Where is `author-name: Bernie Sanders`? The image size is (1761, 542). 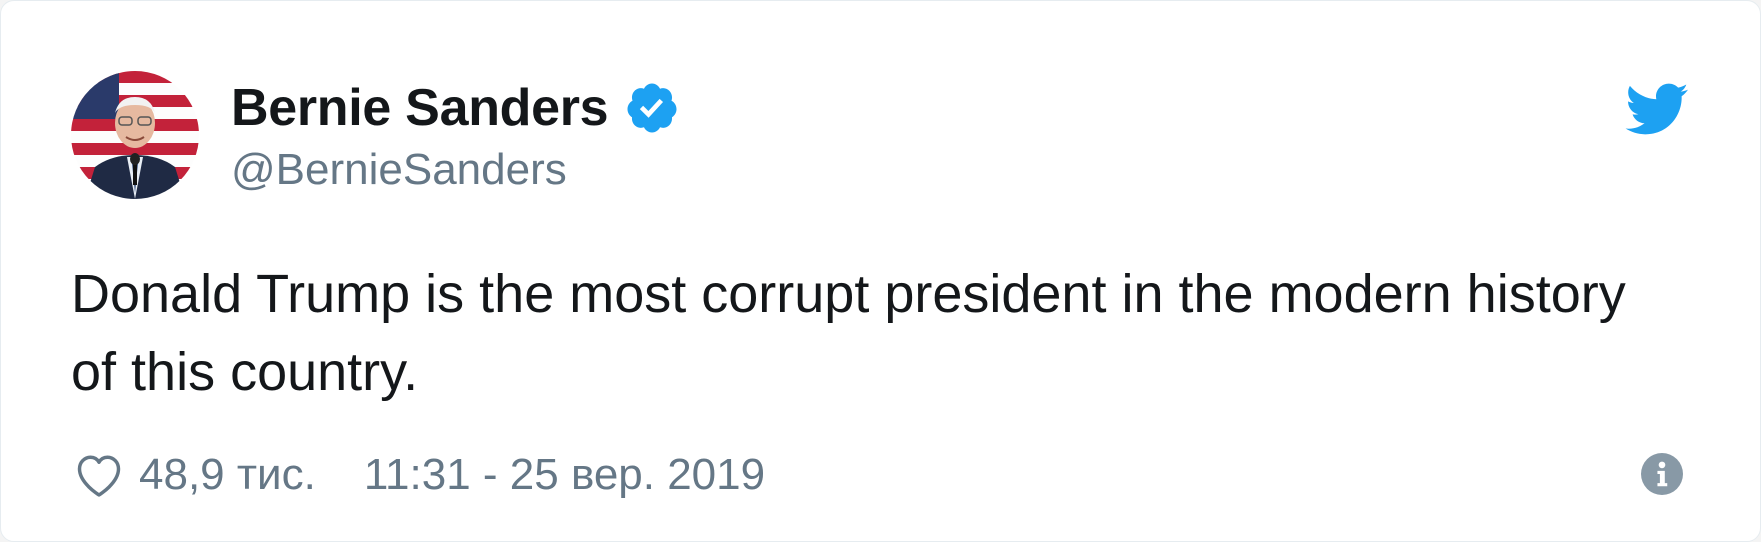 author-name: Bernie Sanders is located at coordinates (420, 108).